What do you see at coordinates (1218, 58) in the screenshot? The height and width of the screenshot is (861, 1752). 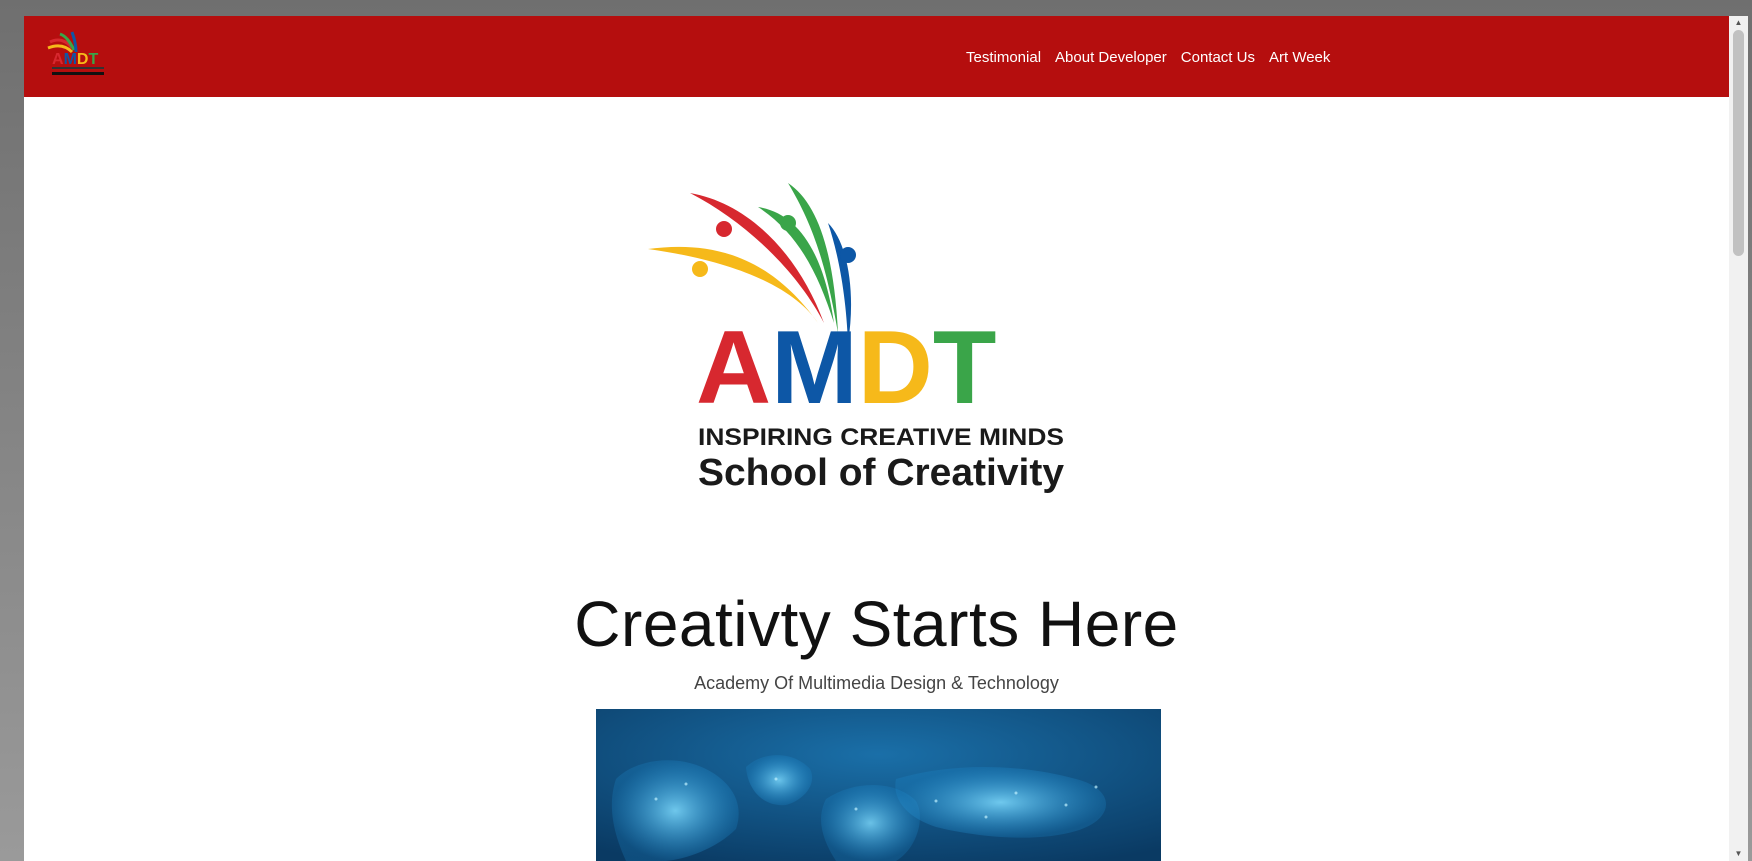 I see `nav-link-contact-us: Contact Us` at bounding box center [1218, 58].